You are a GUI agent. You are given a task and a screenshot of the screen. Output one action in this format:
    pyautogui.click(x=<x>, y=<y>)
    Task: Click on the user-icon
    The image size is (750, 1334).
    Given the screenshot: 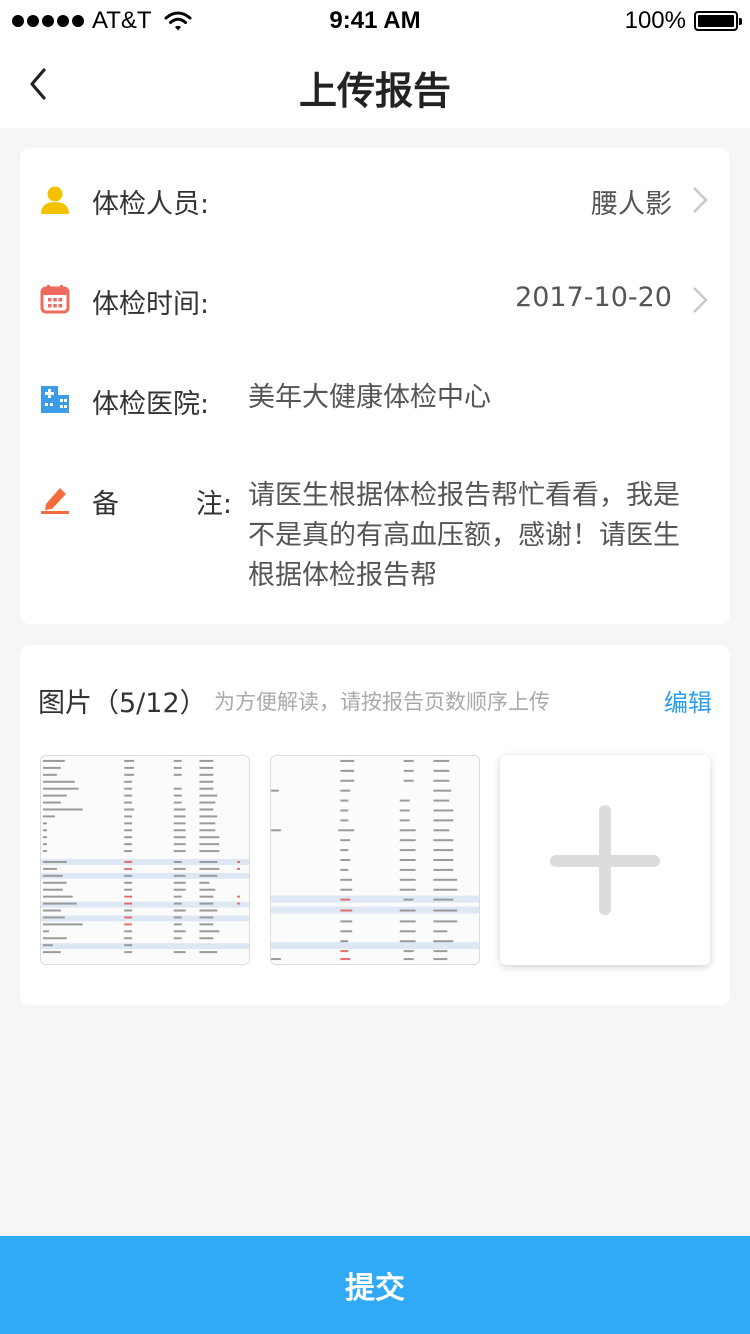 What is the action you would take?
    pyautogui.click(x=55, y=200)
    